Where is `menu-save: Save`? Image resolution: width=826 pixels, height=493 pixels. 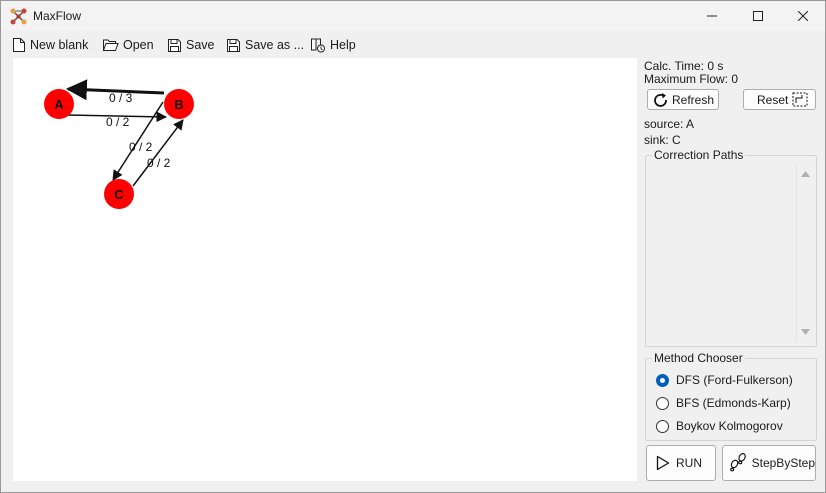 menu-save: Save is located at coordinates (191, 45).